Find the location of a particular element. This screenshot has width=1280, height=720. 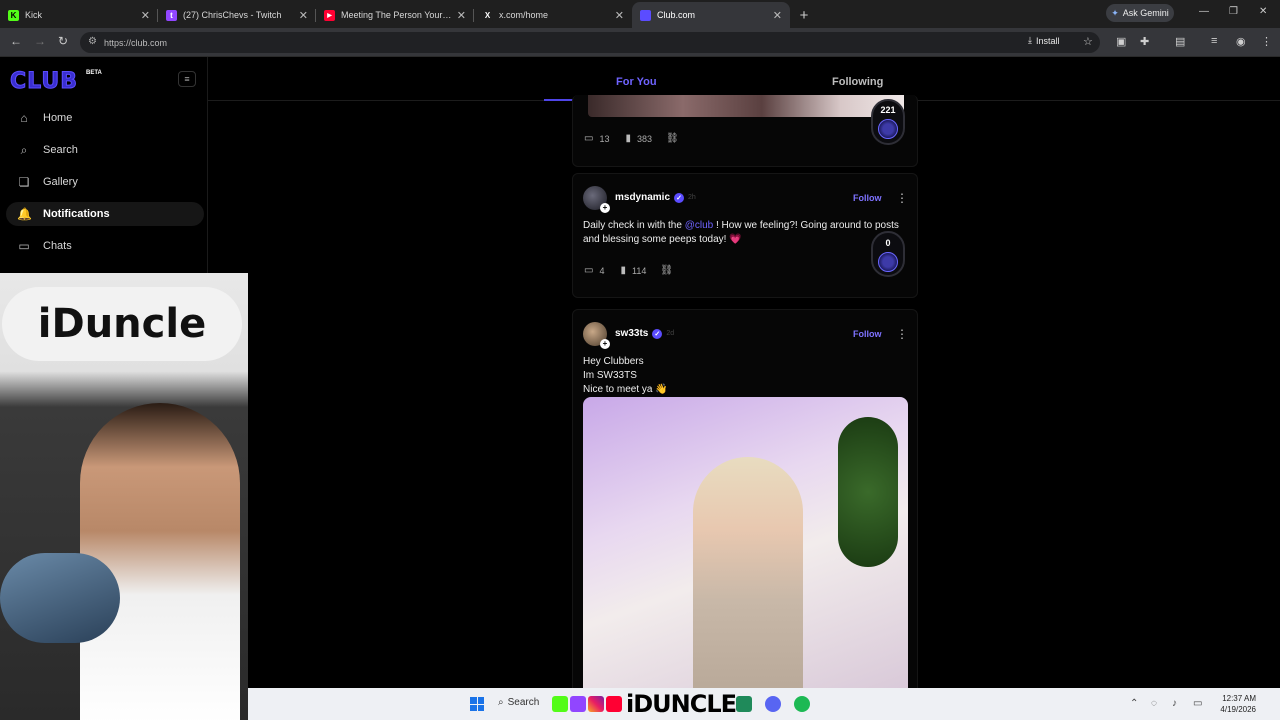

mic-icon: ♪ is located at coordinates (1174, 703).